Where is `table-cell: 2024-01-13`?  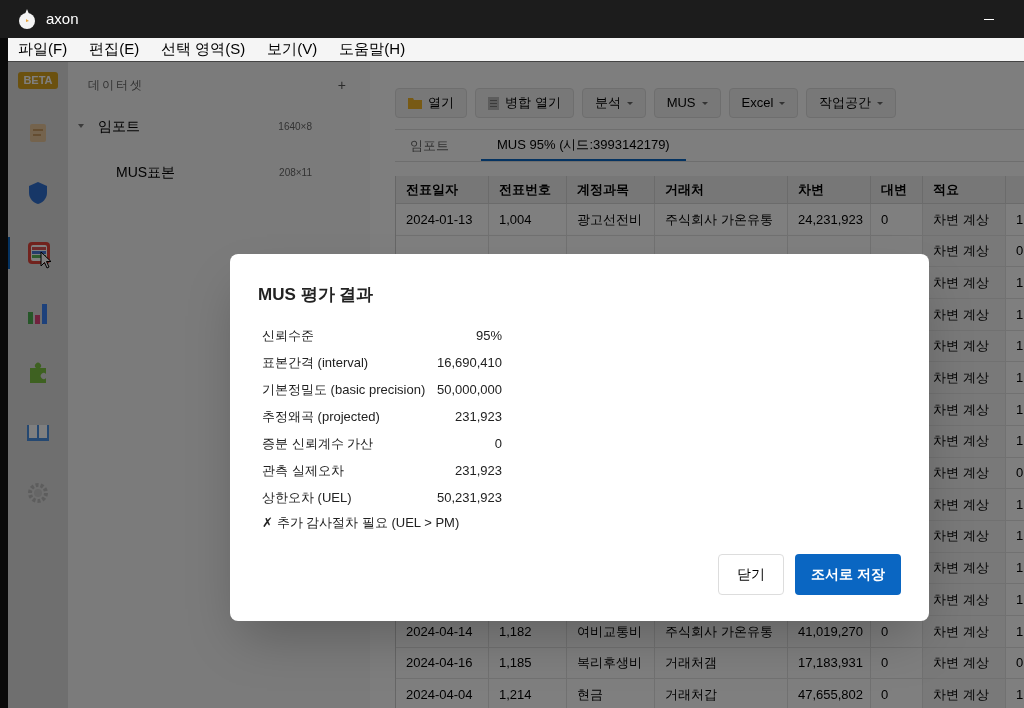 table-cell: 2024-01-13 is located at coordinates (442, 220).